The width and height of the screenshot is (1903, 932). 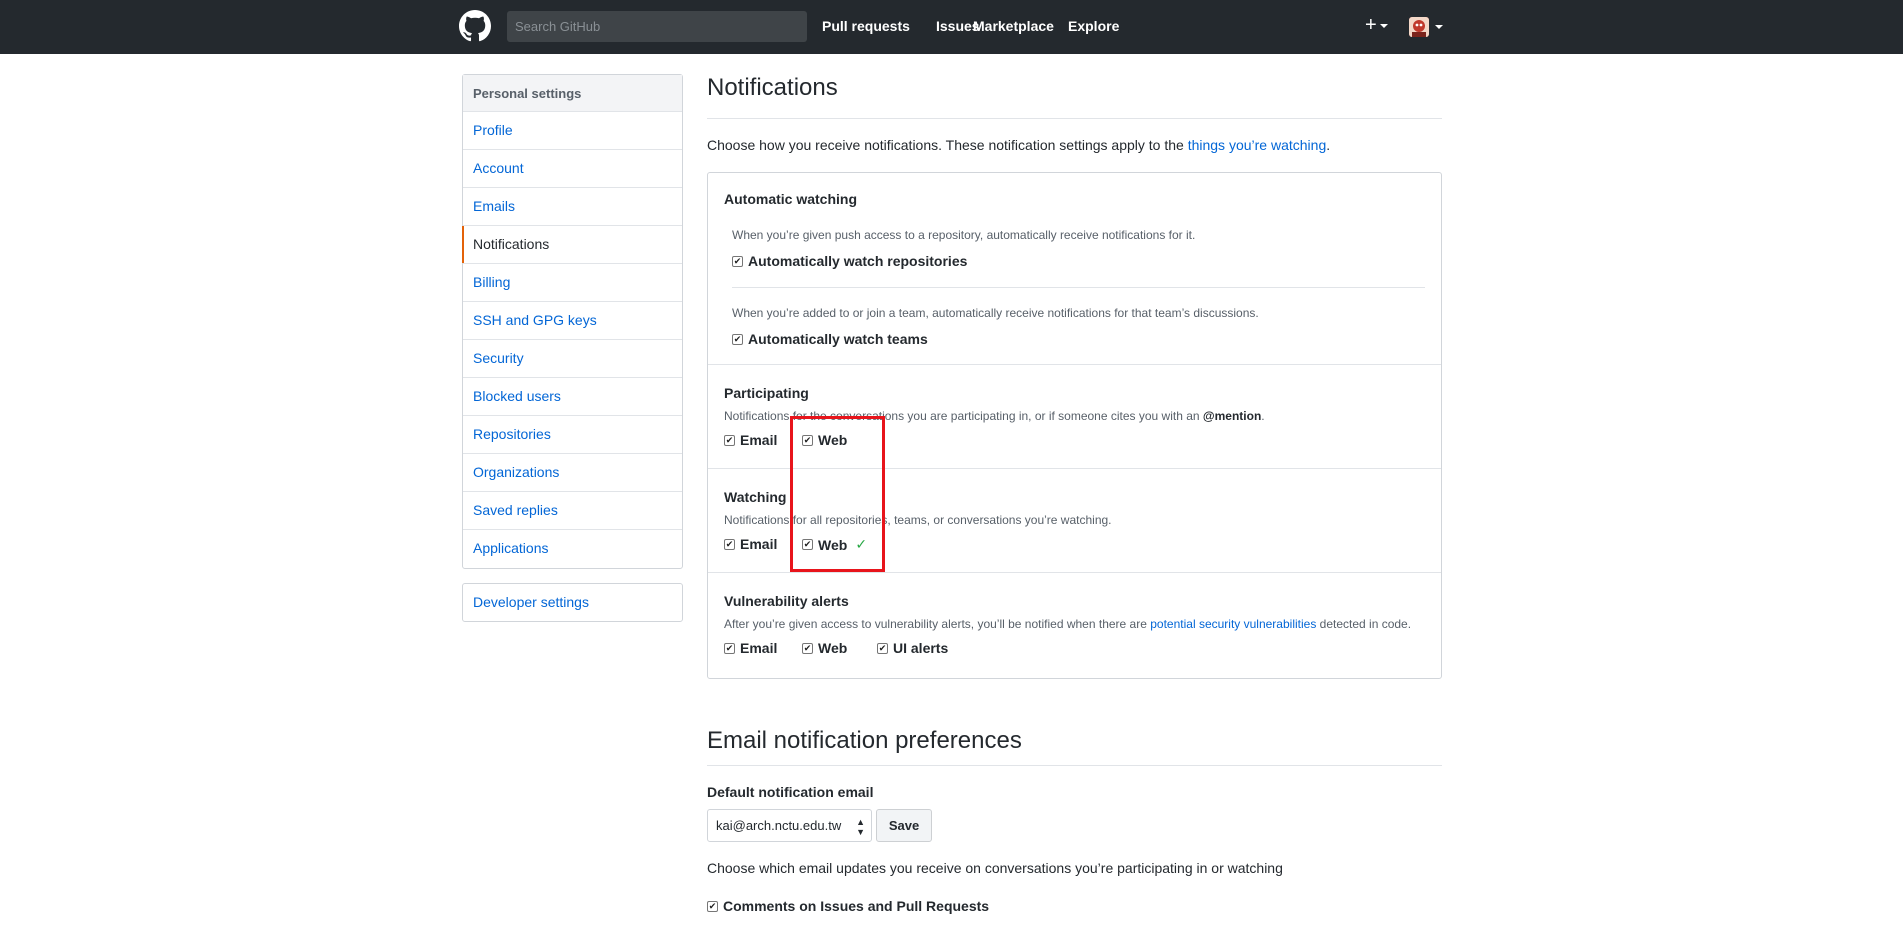 I want to click on auto-watch-repos-checkbox: ✔ Automatically watch repositories, so click(x=849, y=261).